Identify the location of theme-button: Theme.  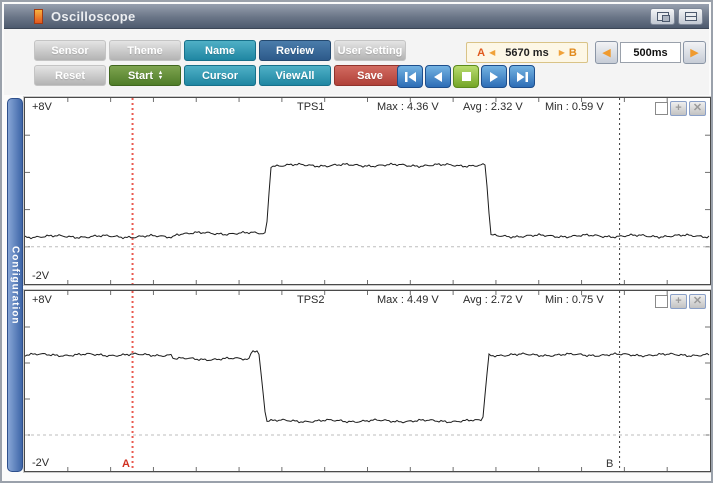
(145, 50).